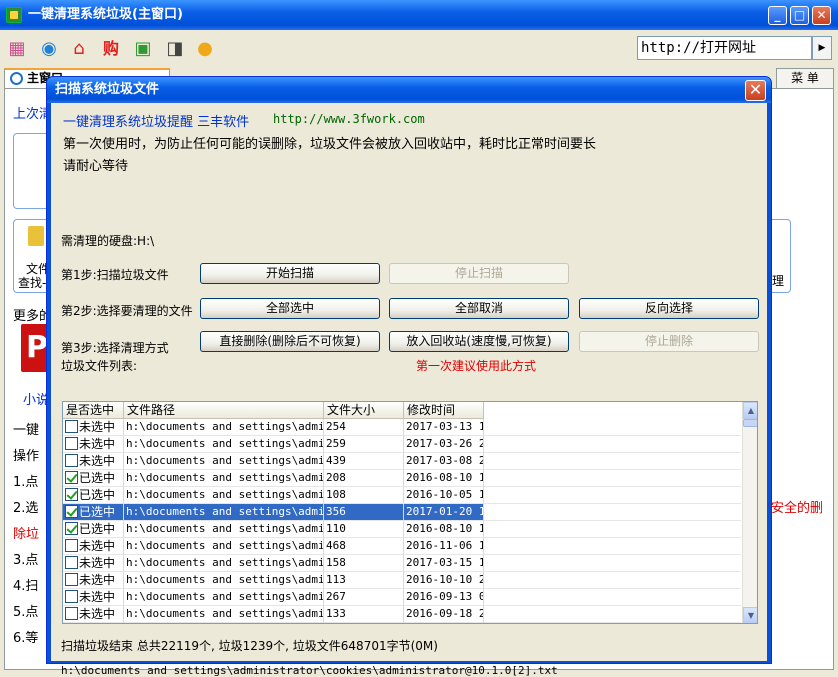 This screenshot has height=677, width=838. What do you see at coordinates (724, 48) in the screenshot?
I see `url-input: http://打开网址` at bounding box center [724, 48].